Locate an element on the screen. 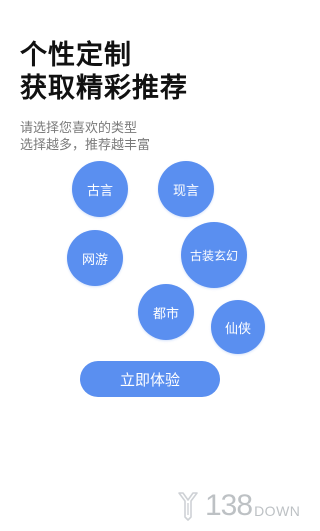 The height and width of the screenshot is (531, 320). genre-bubble-guyan: 古言 is located at coordinates (100, 189).